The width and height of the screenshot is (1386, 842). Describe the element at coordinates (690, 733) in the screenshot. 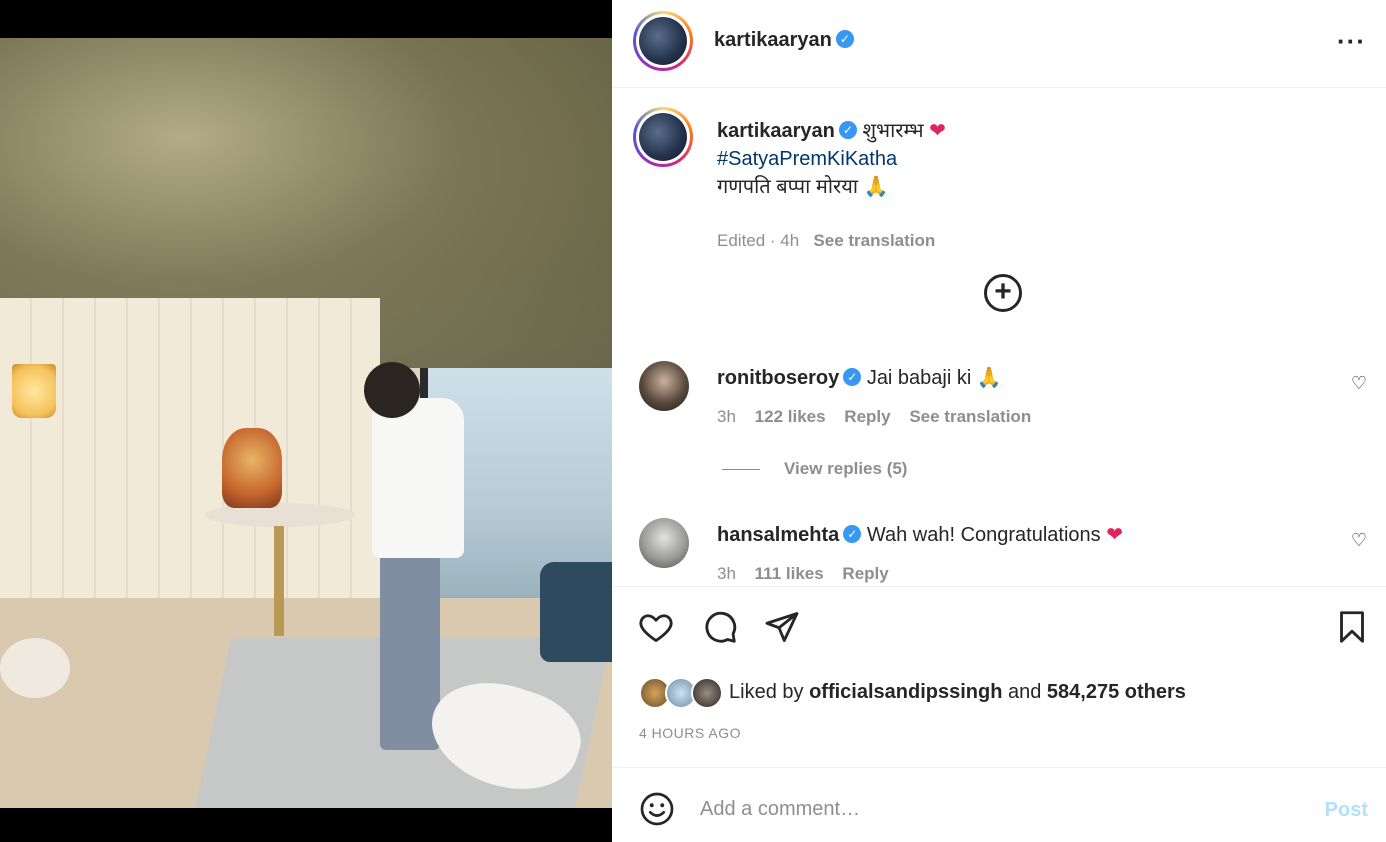

I see `post-timestamp: 4 HOURS AGO` at that location.